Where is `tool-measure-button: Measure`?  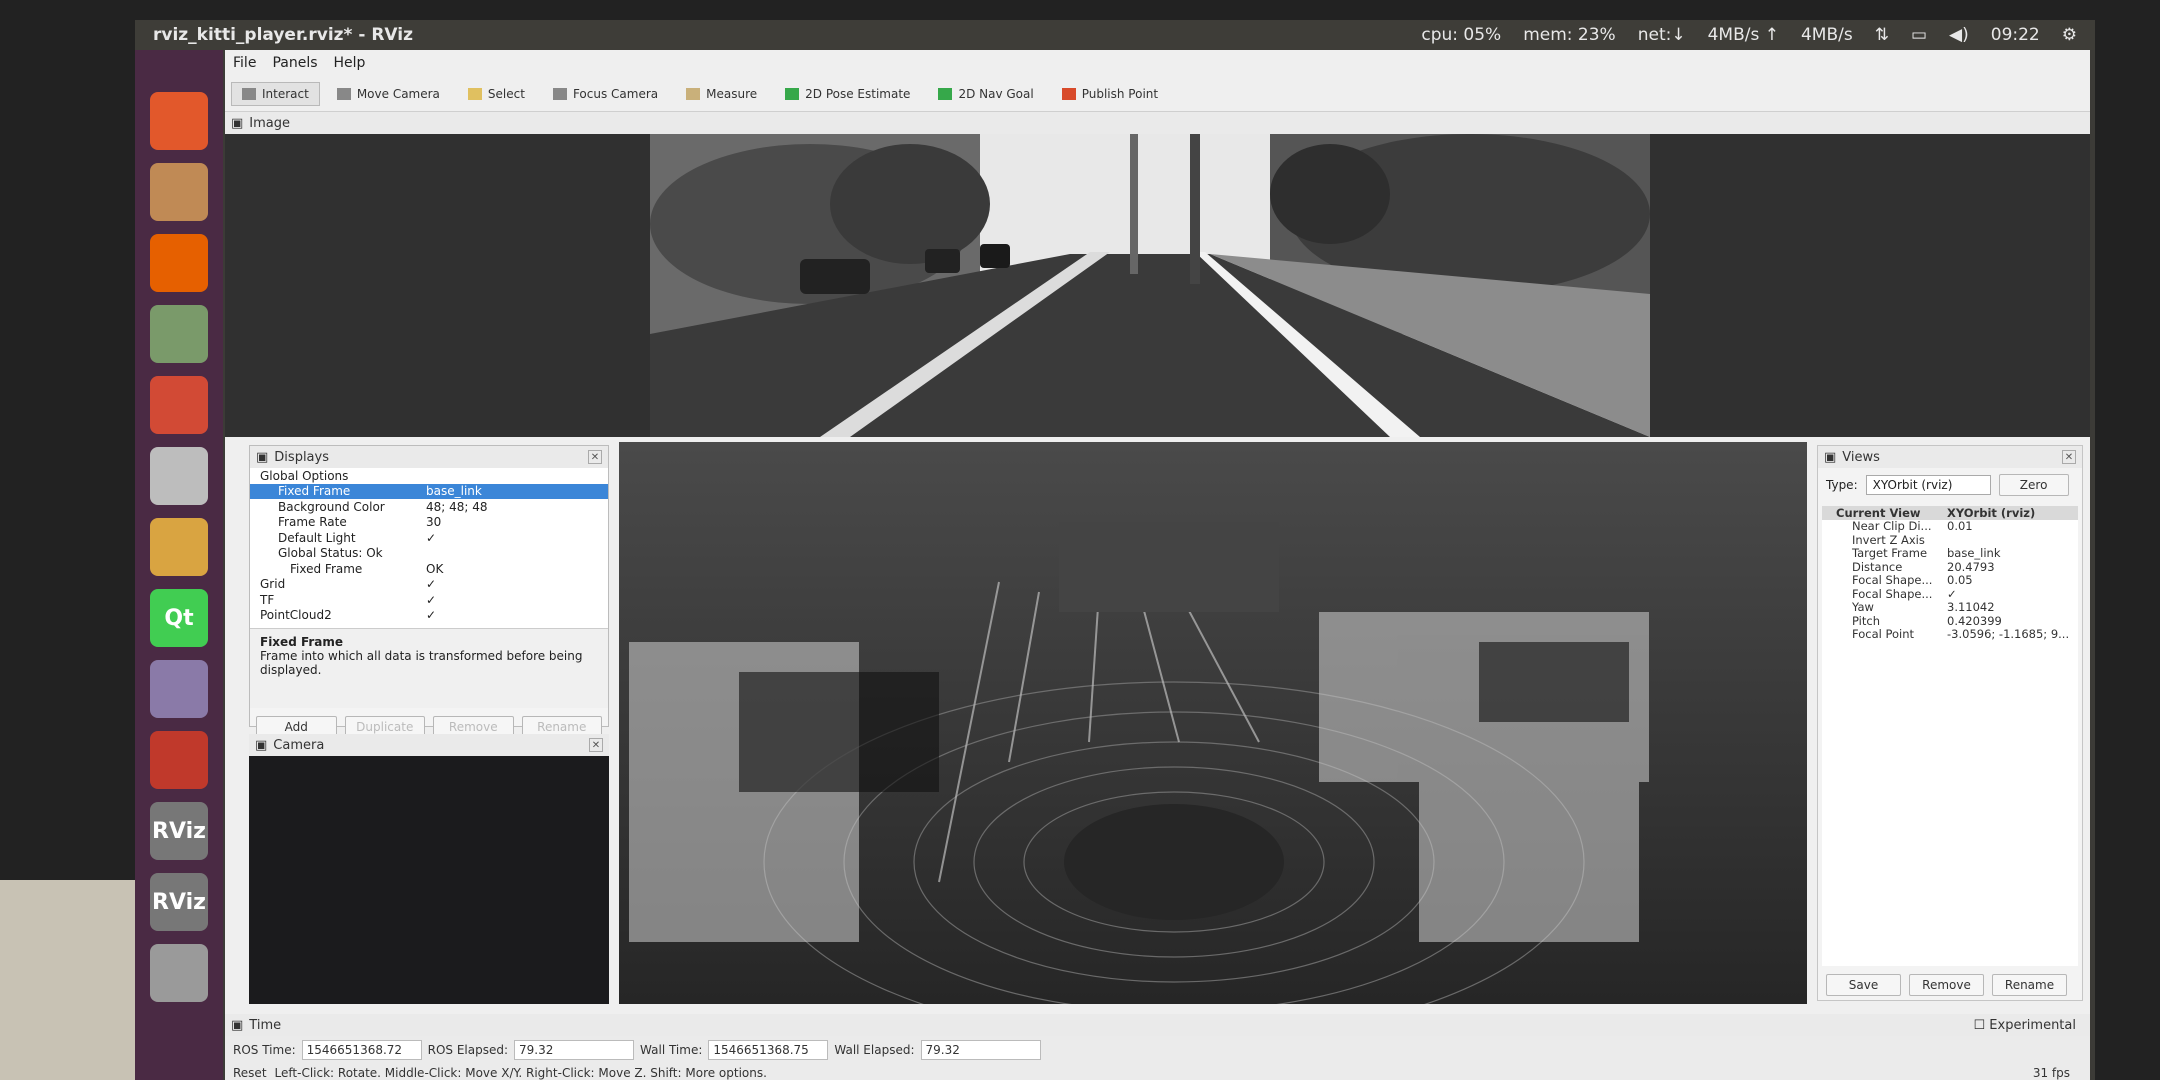
tool-measure-button: Measure is located at coordinates (721, 94).